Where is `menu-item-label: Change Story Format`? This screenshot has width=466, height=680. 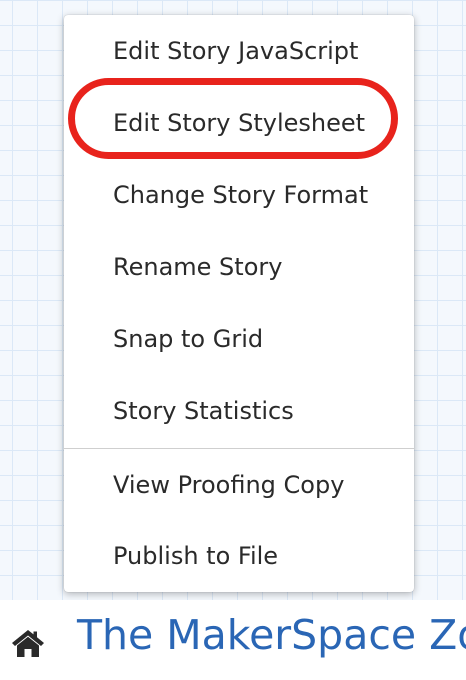 menu-item-label: Change Story Format is located at coordinates (241, 195).